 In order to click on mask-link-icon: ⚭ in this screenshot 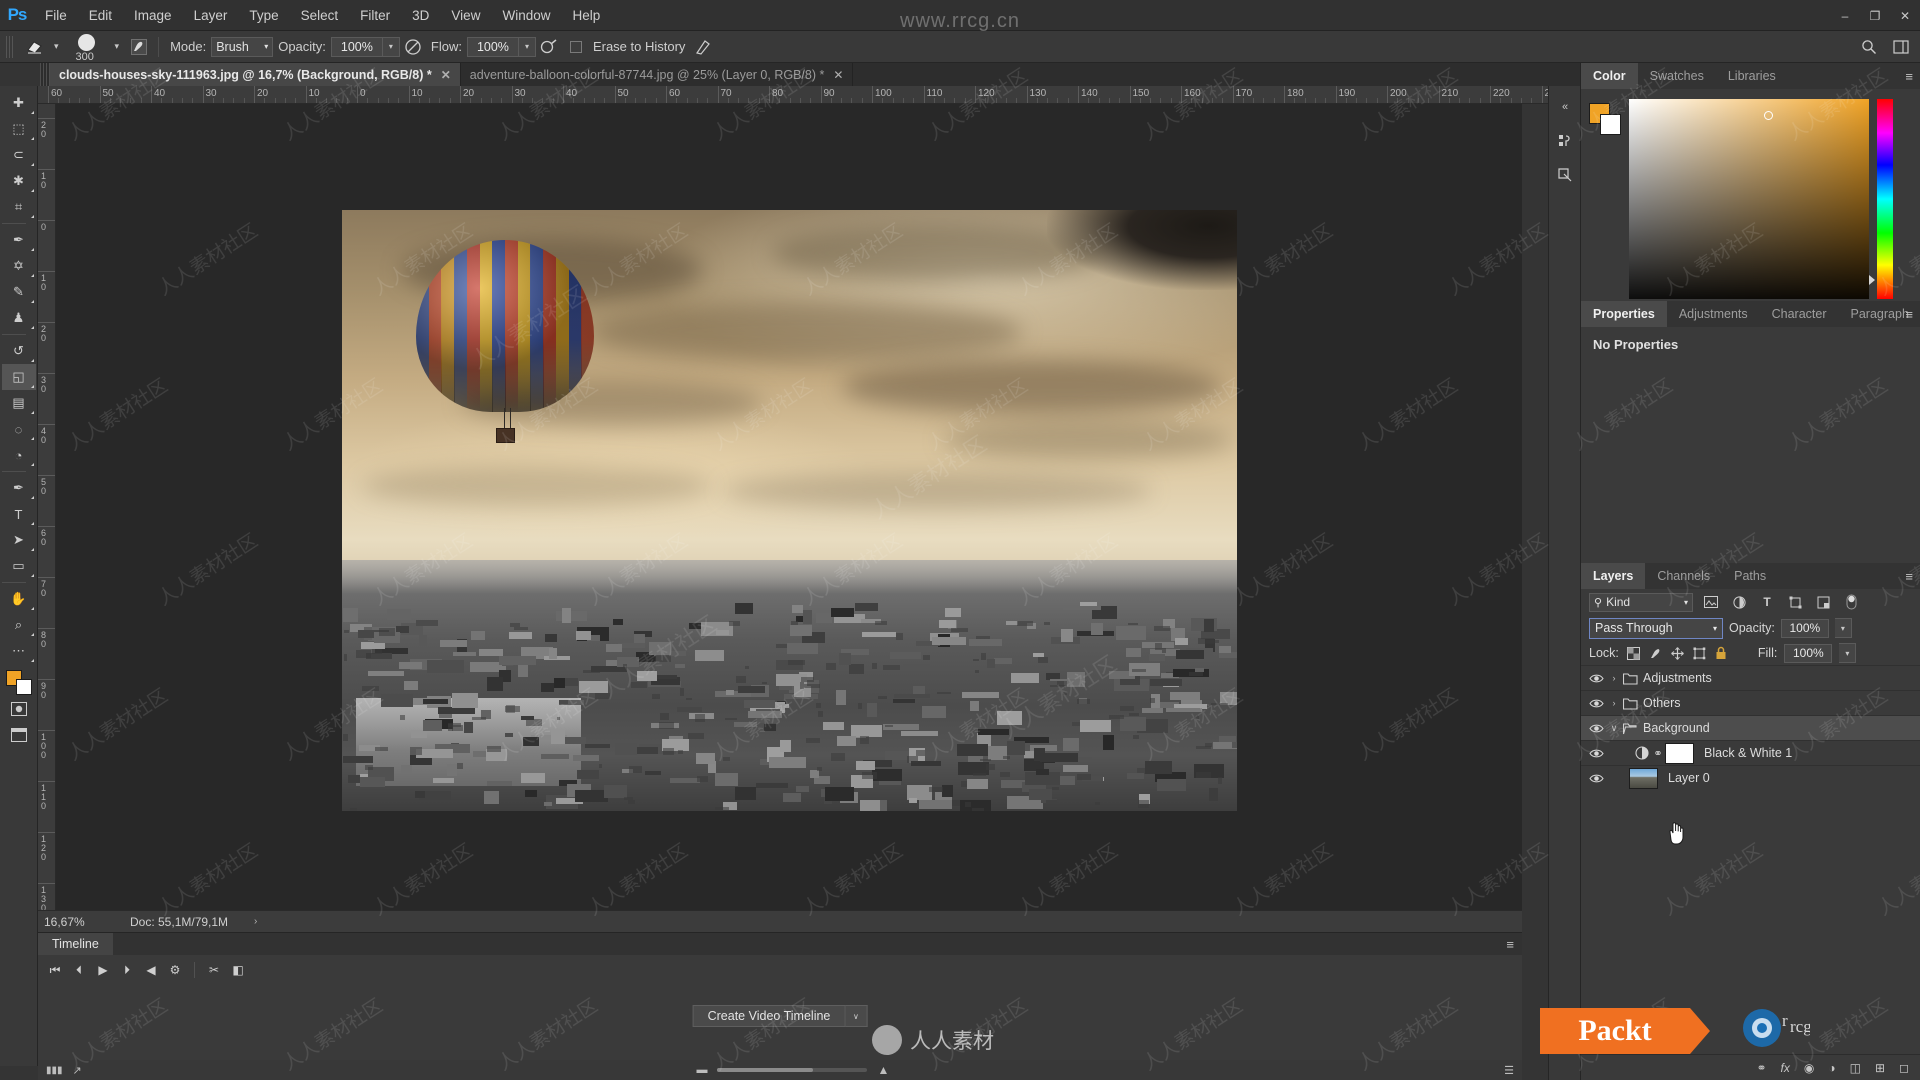, I will do `click(1658, 753)`.